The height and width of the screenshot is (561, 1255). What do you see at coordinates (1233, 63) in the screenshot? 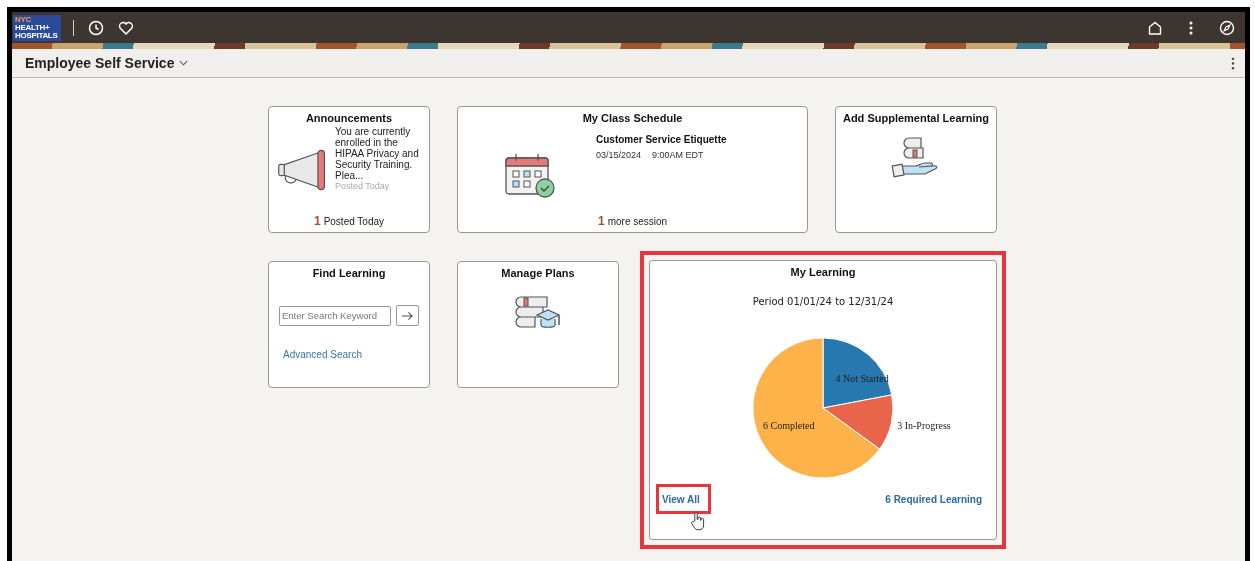
I see `more-icon` at bounding box center [1233, 63].